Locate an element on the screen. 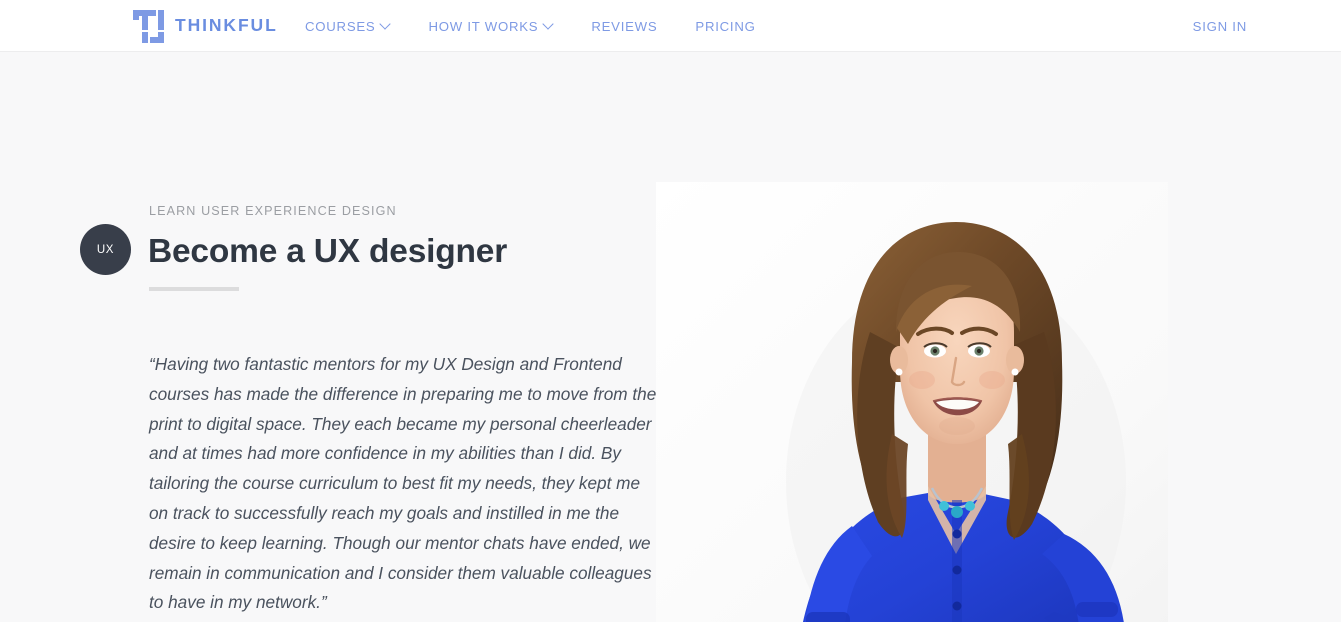 The image size is (1341, 622). nav-links: COURSES HOW IT WORKS REVIEWS PRICING is located at coordinates (530, 26).